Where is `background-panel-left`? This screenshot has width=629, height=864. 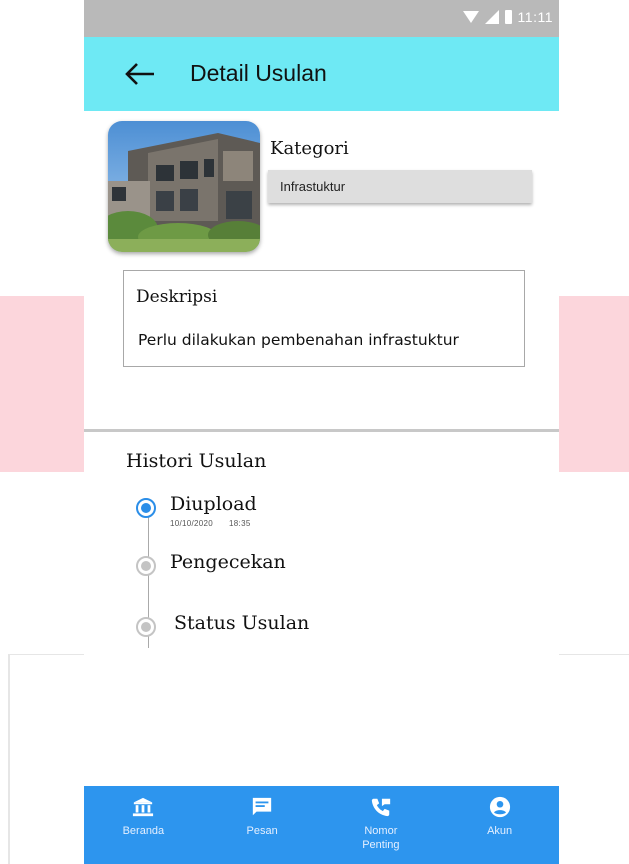 background-panel-left is located at coordinates (42, 384).